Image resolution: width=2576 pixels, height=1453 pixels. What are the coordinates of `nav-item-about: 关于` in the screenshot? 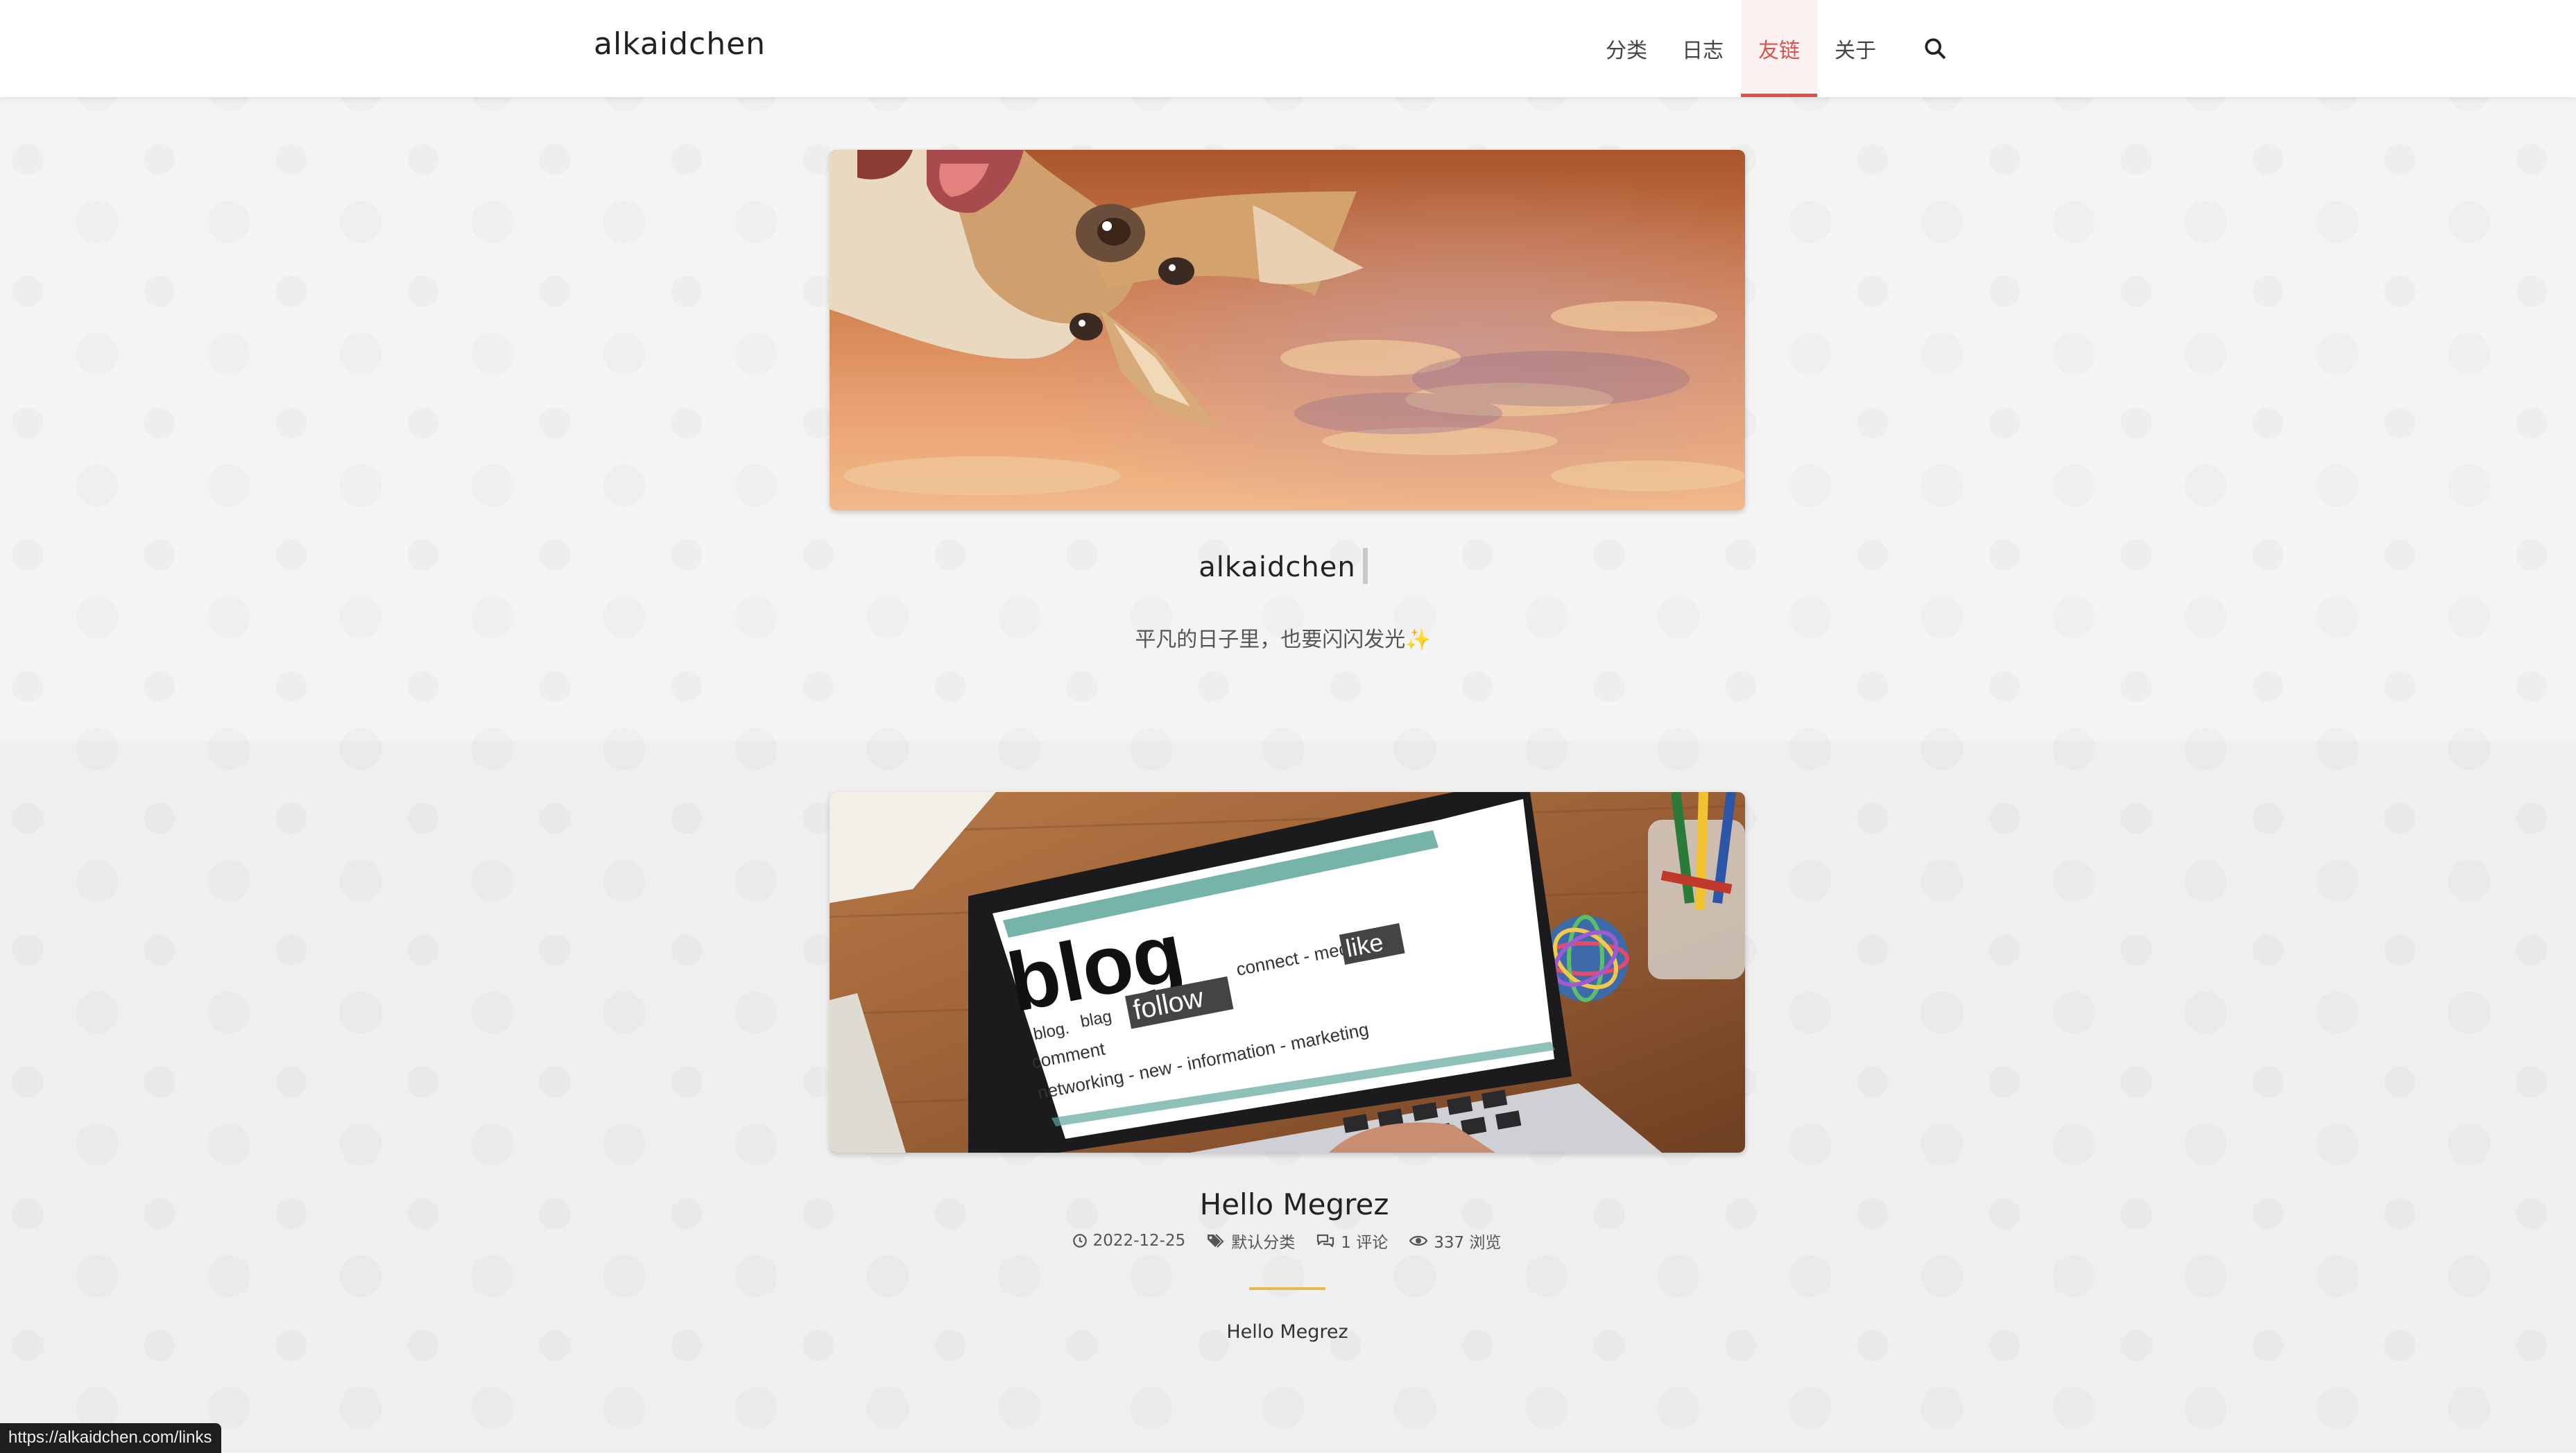 It's located at (1855, 48).